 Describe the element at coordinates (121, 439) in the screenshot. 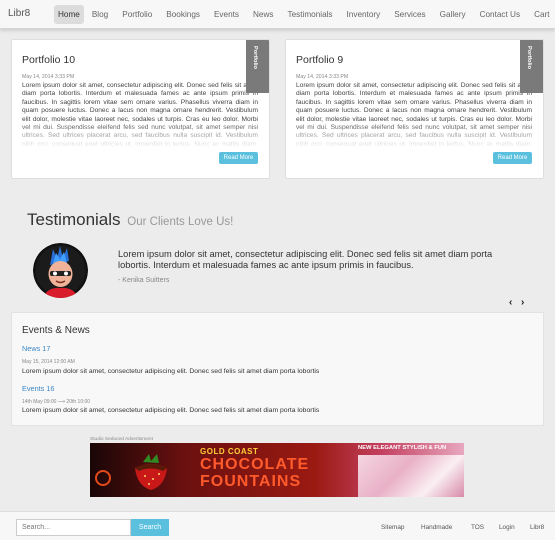

I see `advertisement-label: Studio Seduced Advertisment` at that location.